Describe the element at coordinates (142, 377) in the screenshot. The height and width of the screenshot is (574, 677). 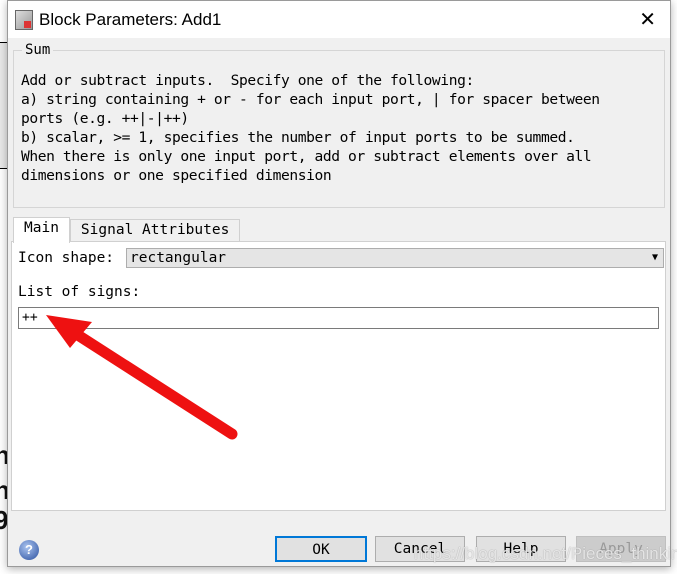
I see `red-arrow-annotation` at that location.